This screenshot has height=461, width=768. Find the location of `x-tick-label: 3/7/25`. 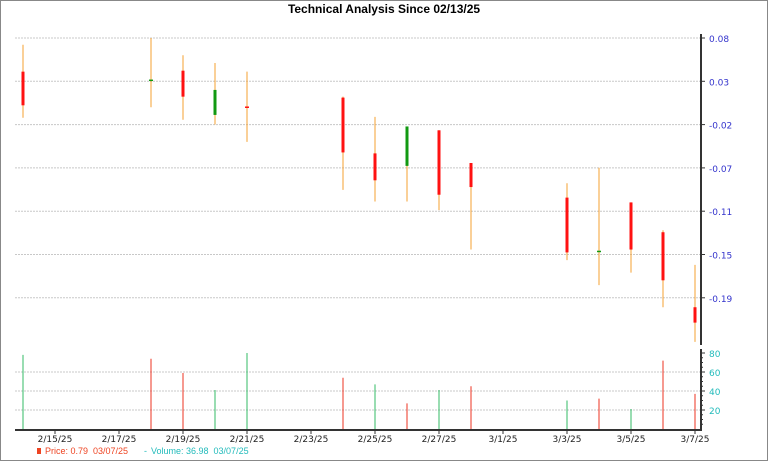

x-tick-label: 3/7/25 is located at coordinates (695, 440).